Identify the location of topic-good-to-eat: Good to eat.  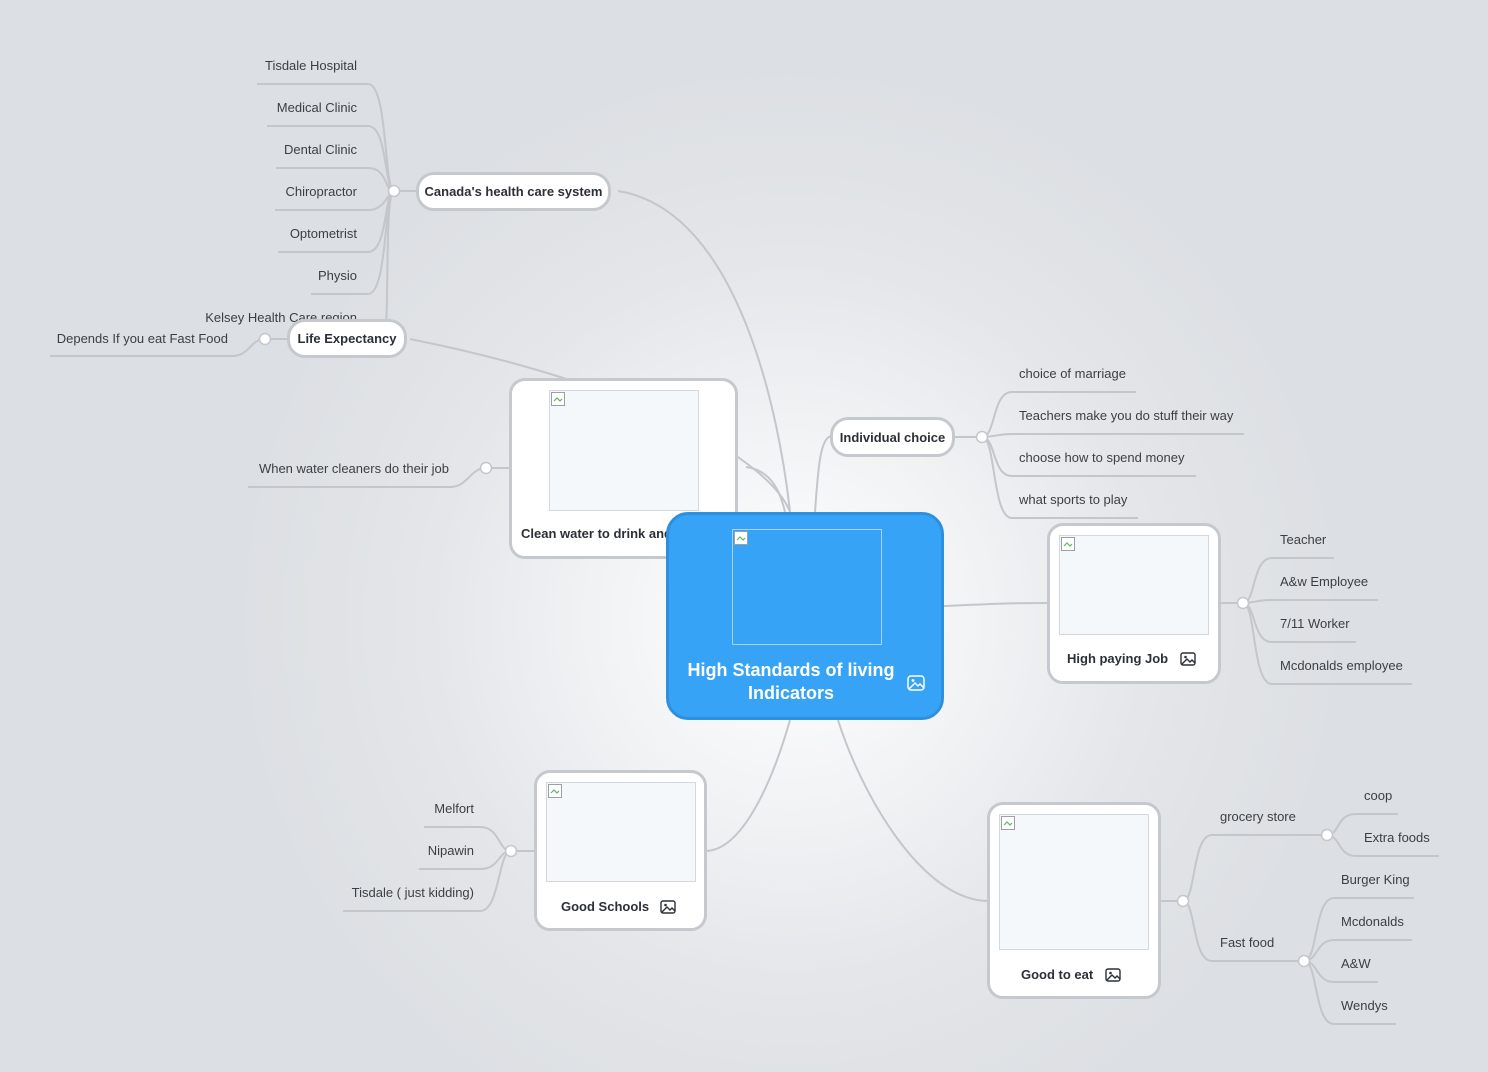
(1074, 900).